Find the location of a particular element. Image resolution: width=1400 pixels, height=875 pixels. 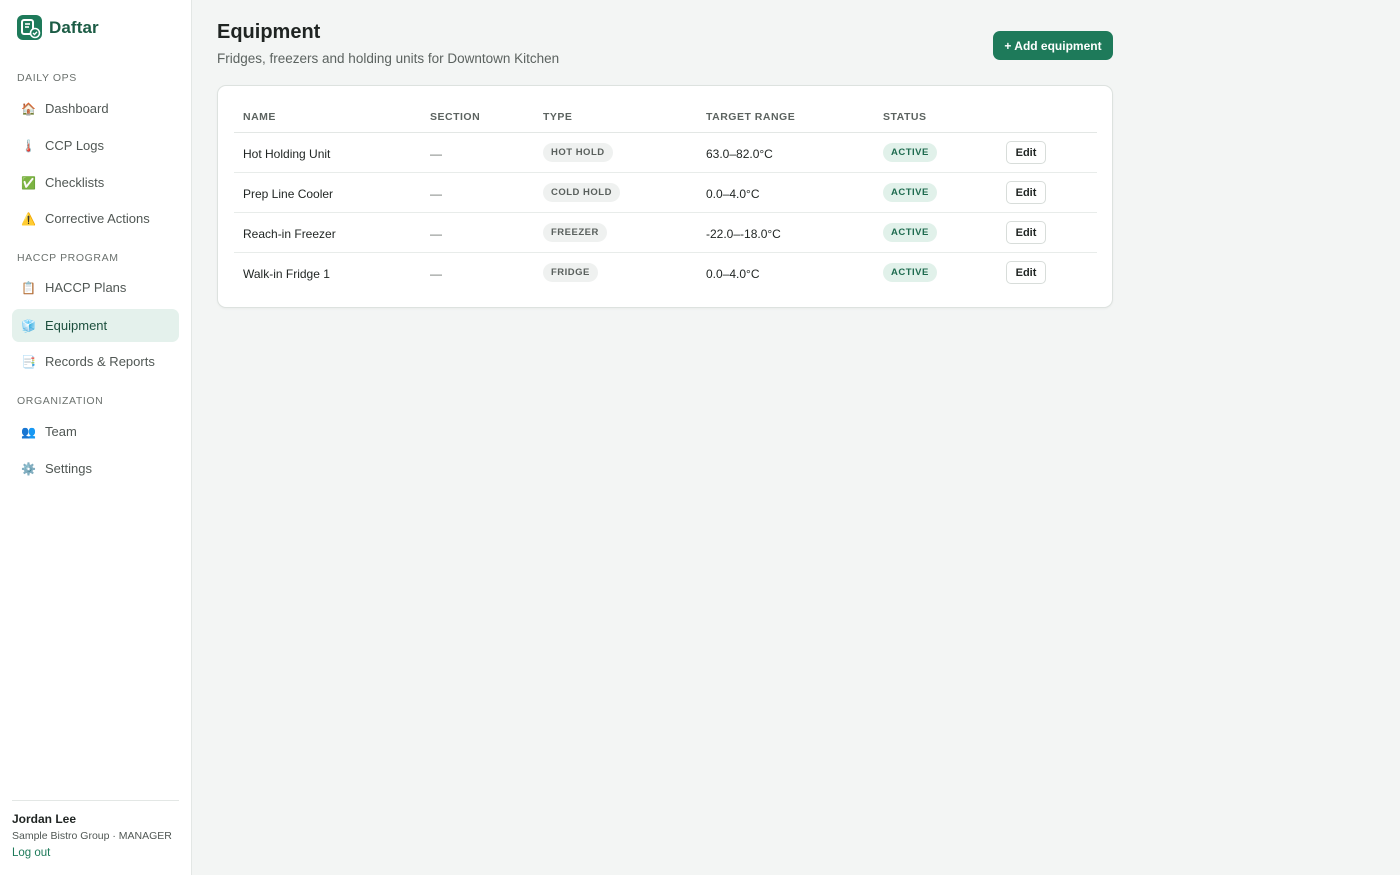

target-range: 63.0–82.0°C is located at coordinates (739, 154).